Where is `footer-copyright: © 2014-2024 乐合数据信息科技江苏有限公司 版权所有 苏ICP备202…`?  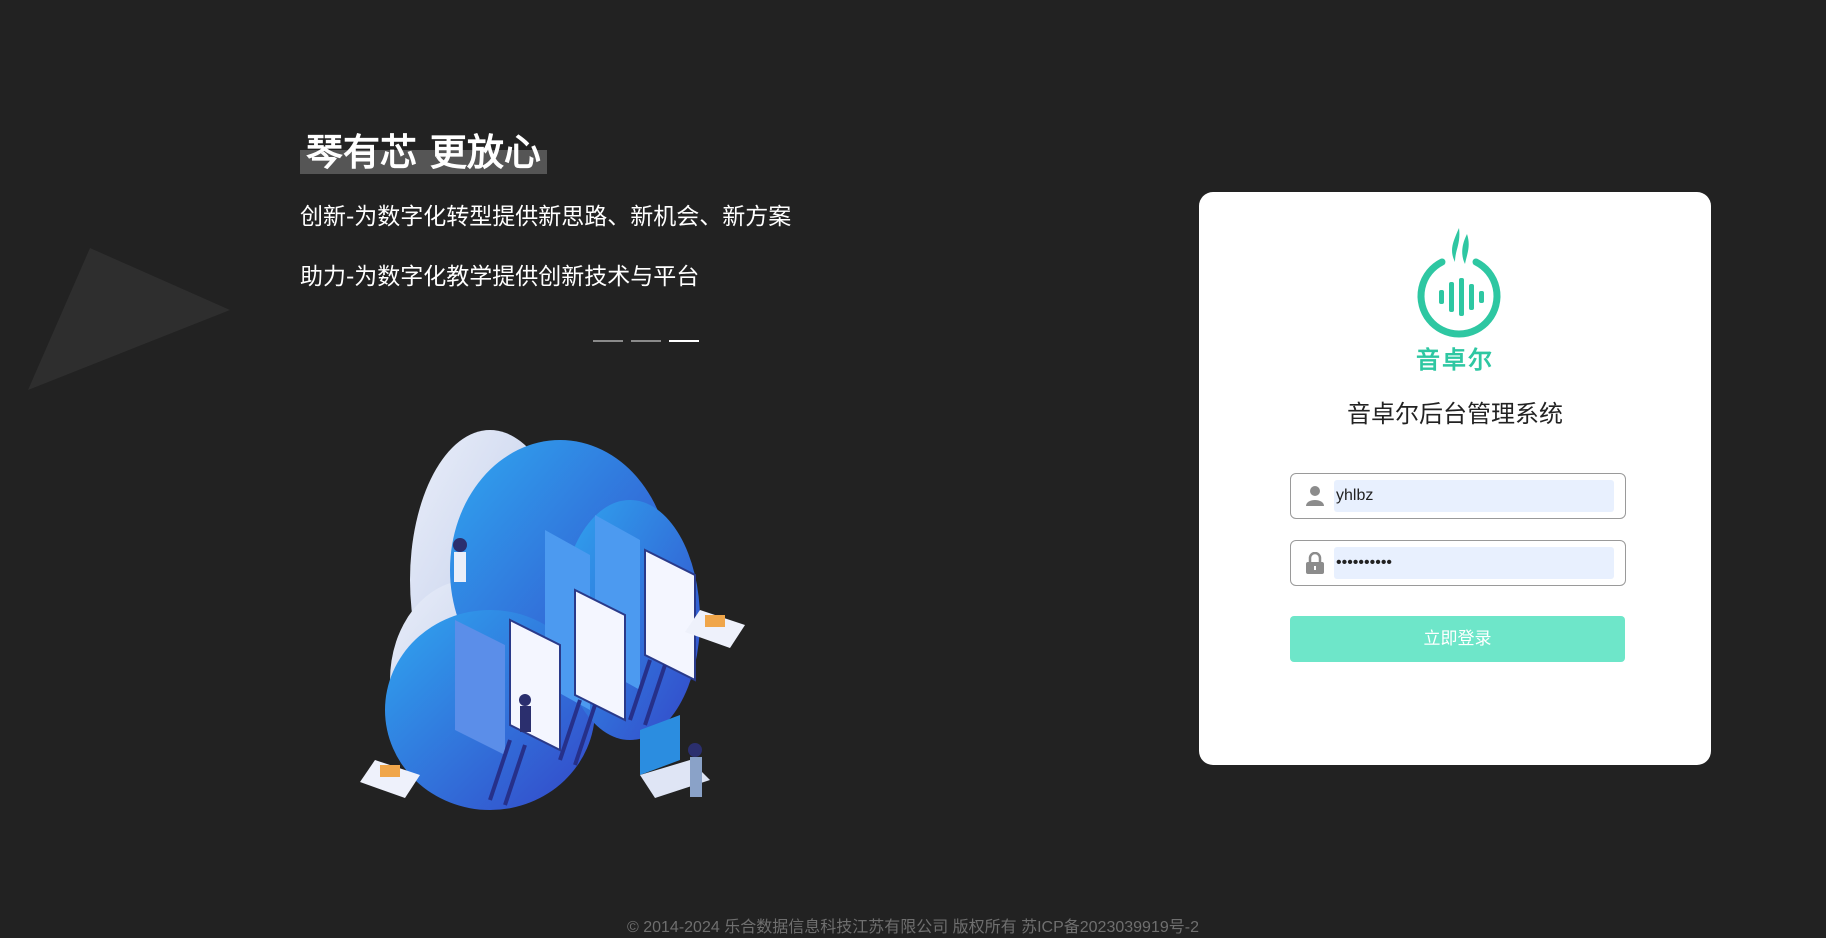
footer-copyright: © 2014-2024 乐合数据信息科技江苏有限公司 版权所有 苏ICP备202… is located at coordinates (913, 927).